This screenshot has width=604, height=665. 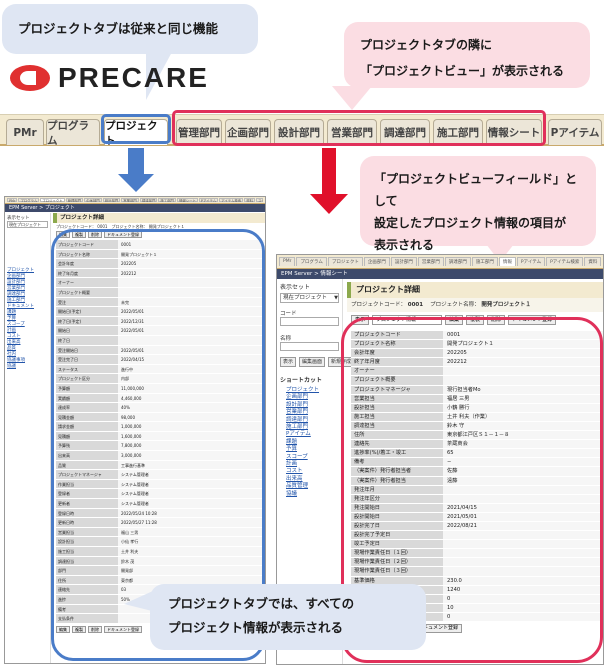 I want to click on precare-logo: PRECARE, so click(x=109, y=78).